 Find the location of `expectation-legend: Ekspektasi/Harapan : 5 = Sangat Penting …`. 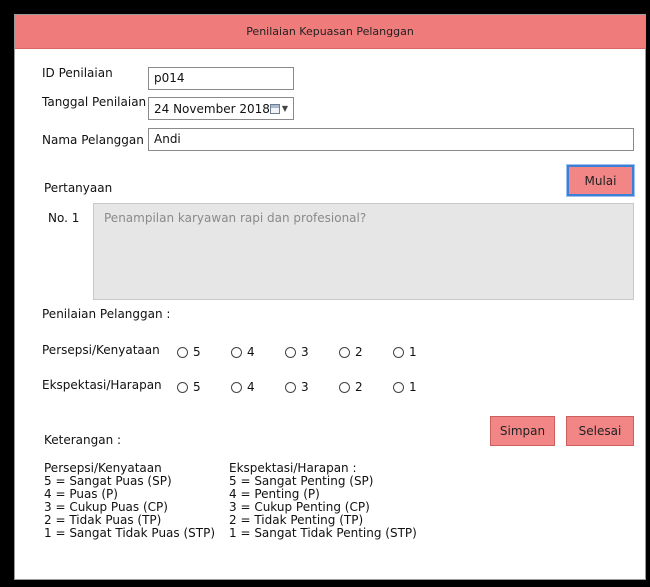

expectation-legend: Ekspektasi/Harapan : 5 = Sangat Penting … is located at coordinates (323, 501).